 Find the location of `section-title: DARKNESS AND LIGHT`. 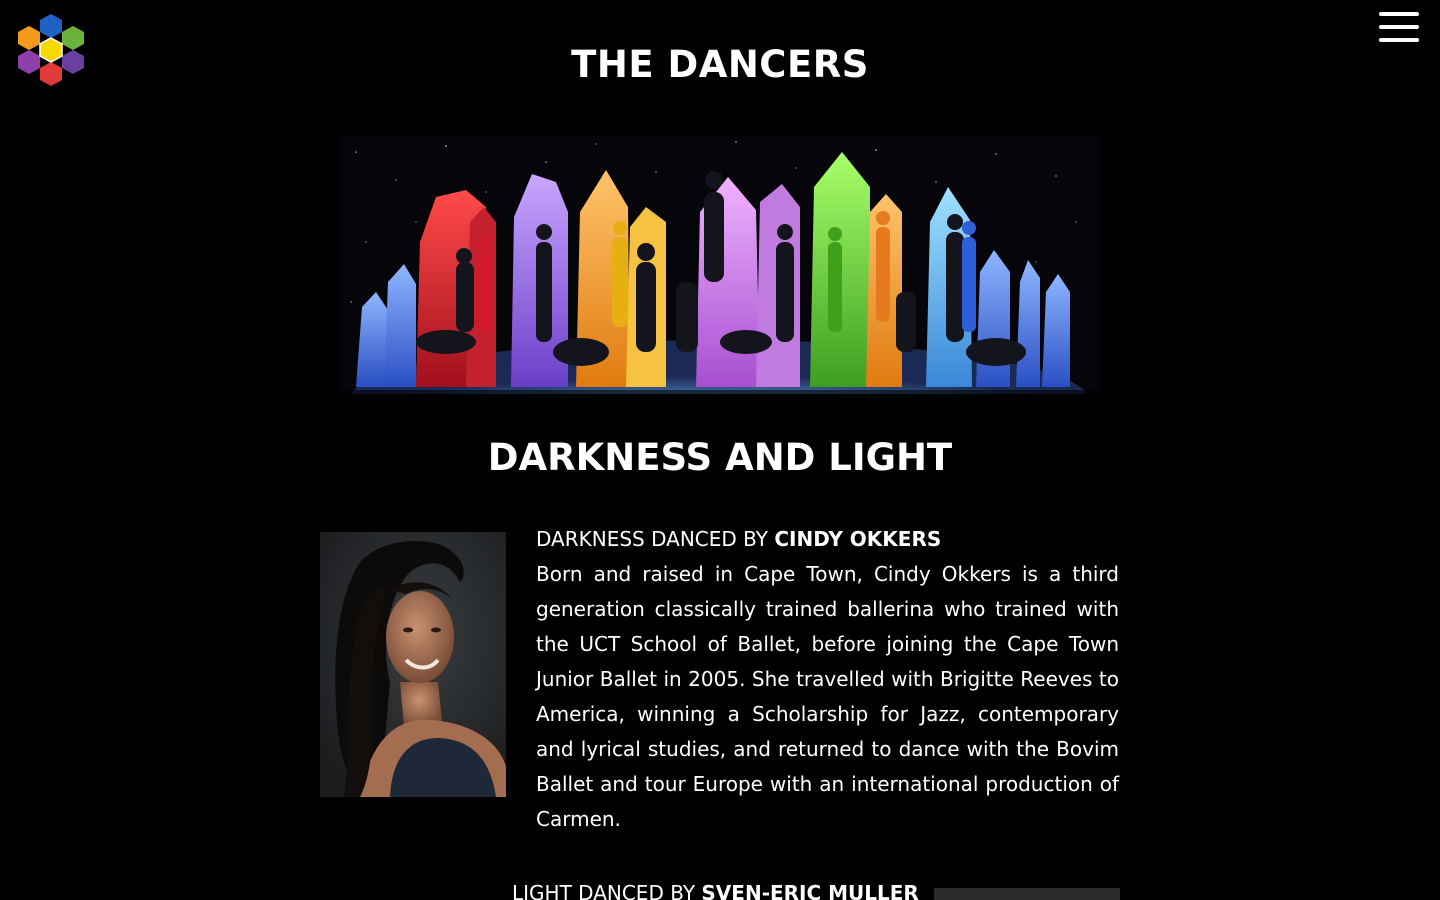

section-title: DARKNESS AND LIGHT is located at coordinates (720, 457).